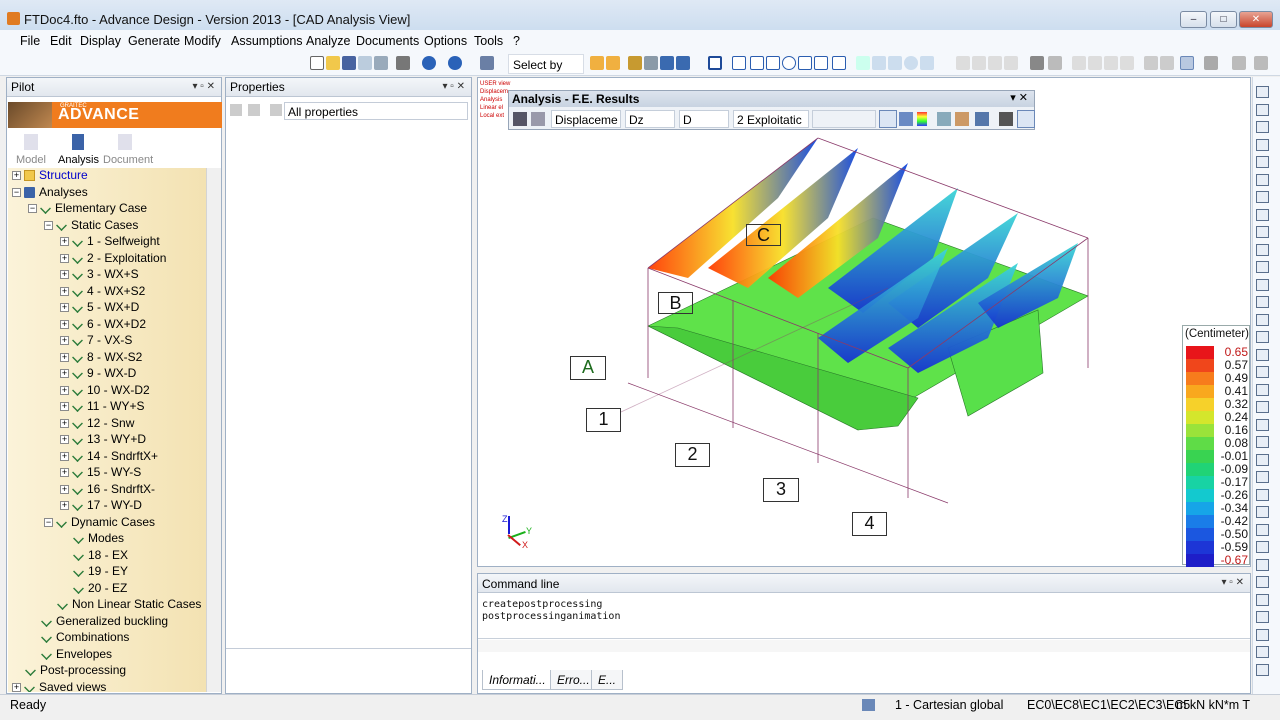  I want to click on menu-documents: Documents, so click(387, 41).